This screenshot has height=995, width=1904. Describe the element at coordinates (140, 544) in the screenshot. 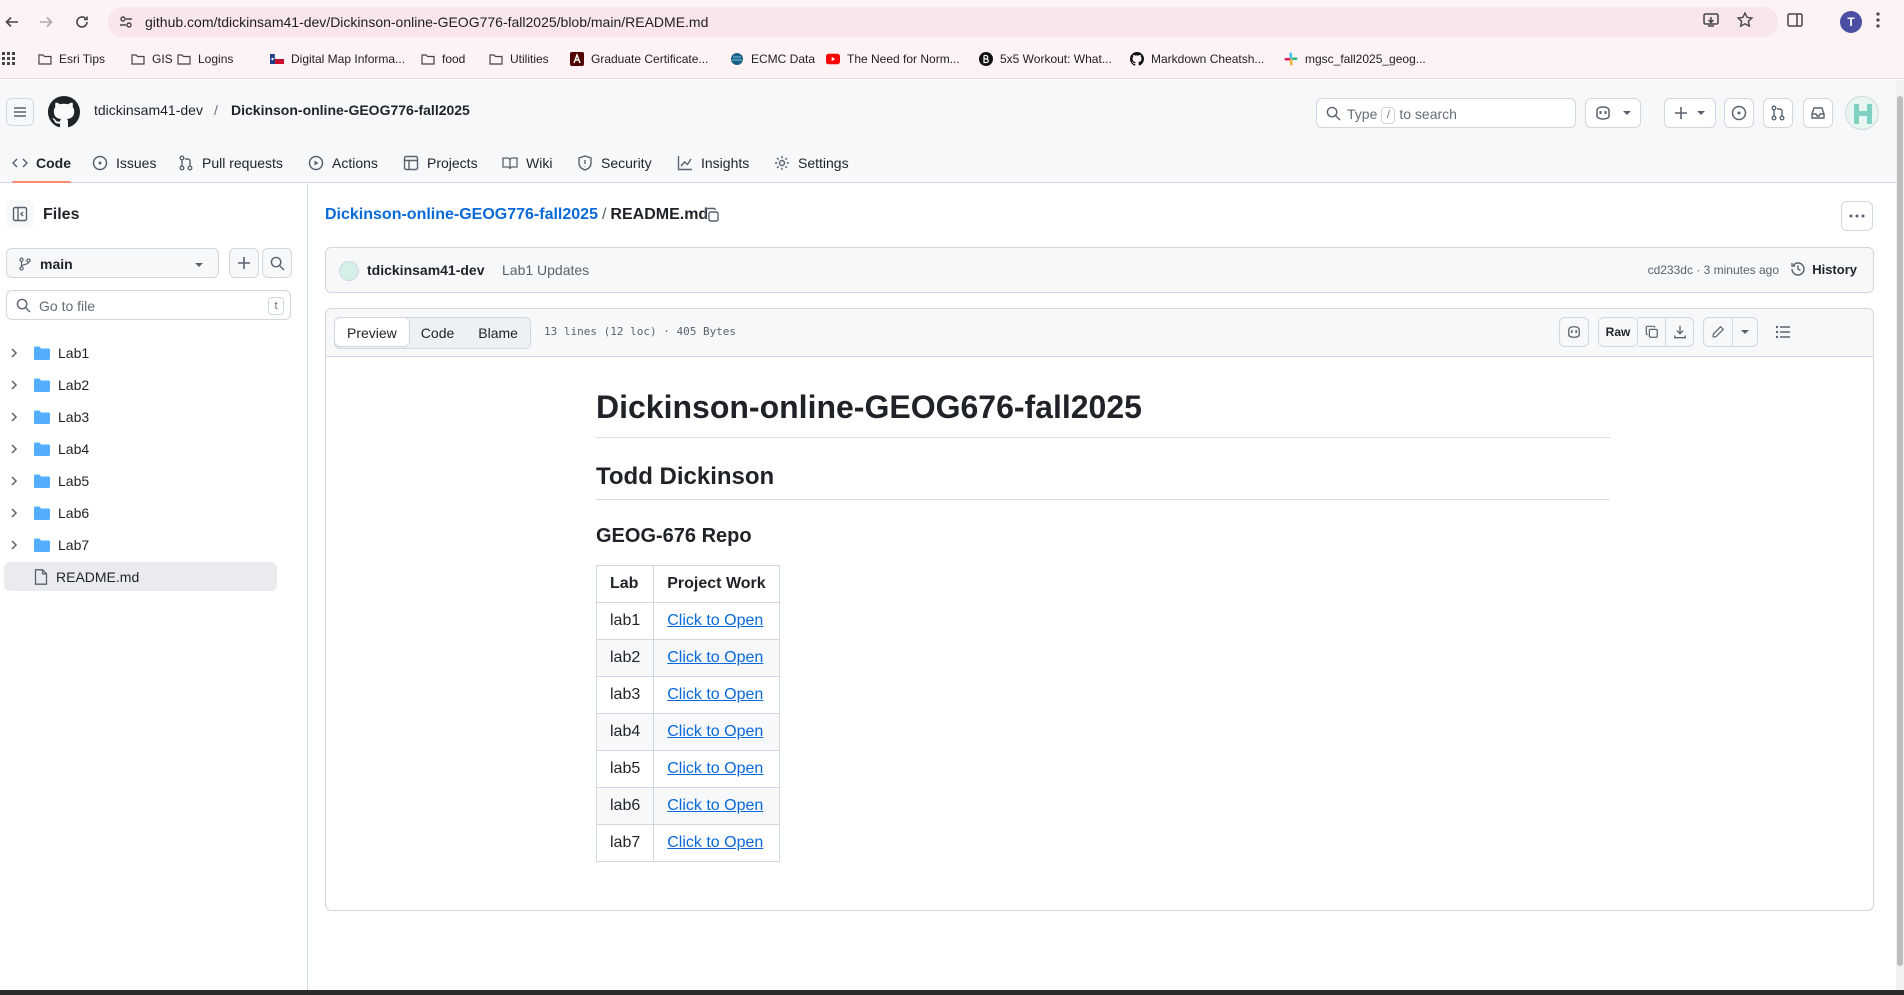

I see `tree-folder-item: Lab7` at that location.